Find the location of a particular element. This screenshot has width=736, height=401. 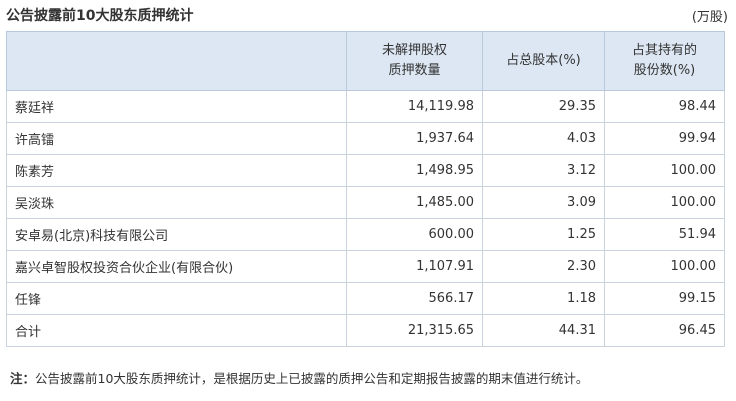

pct-total-shares: 1.18 is located at coordinates (543, 298).